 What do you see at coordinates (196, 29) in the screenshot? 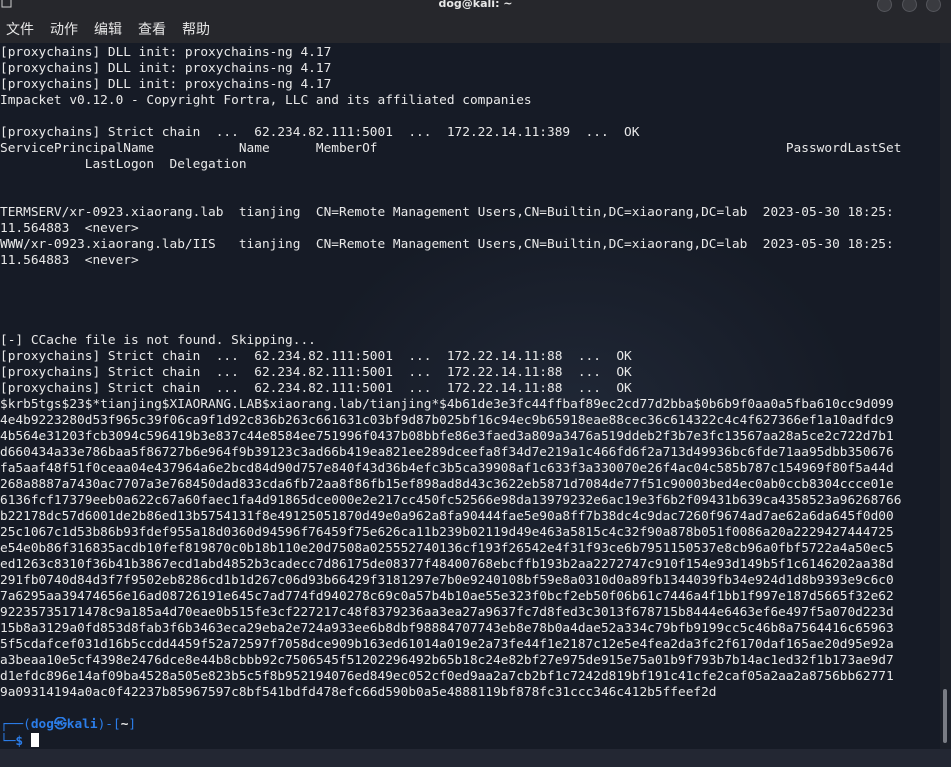
I see `menu-help: 帮助` at bounding box center [196, 29].